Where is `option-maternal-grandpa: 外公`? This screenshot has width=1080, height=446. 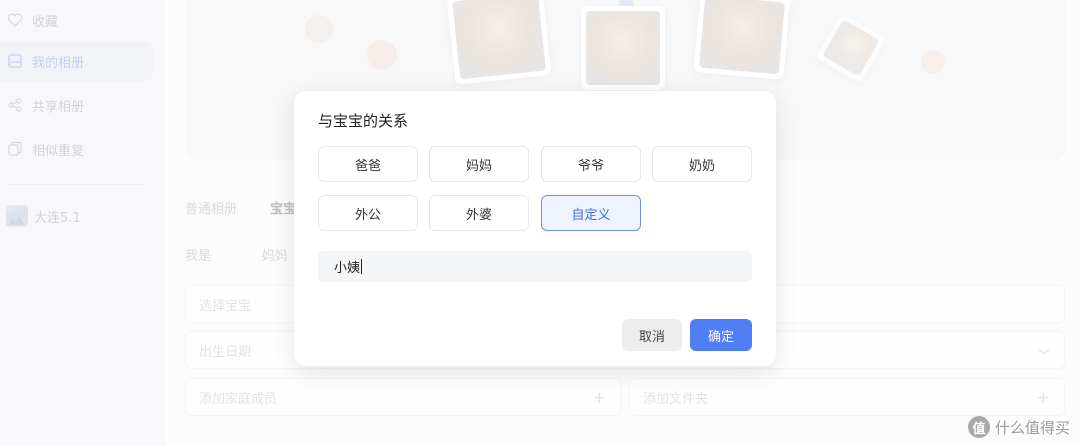 option-maternal-grandpa: 外公 is located at coordinates (368, 213).